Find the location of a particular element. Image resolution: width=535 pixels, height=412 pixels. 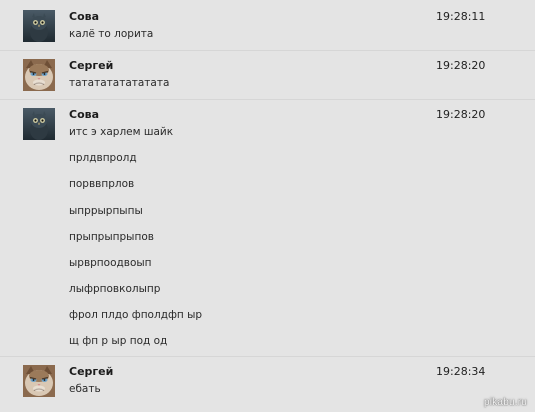

message-text: фрол плдо фполдфп ыр is located at coordinates (136, 315).